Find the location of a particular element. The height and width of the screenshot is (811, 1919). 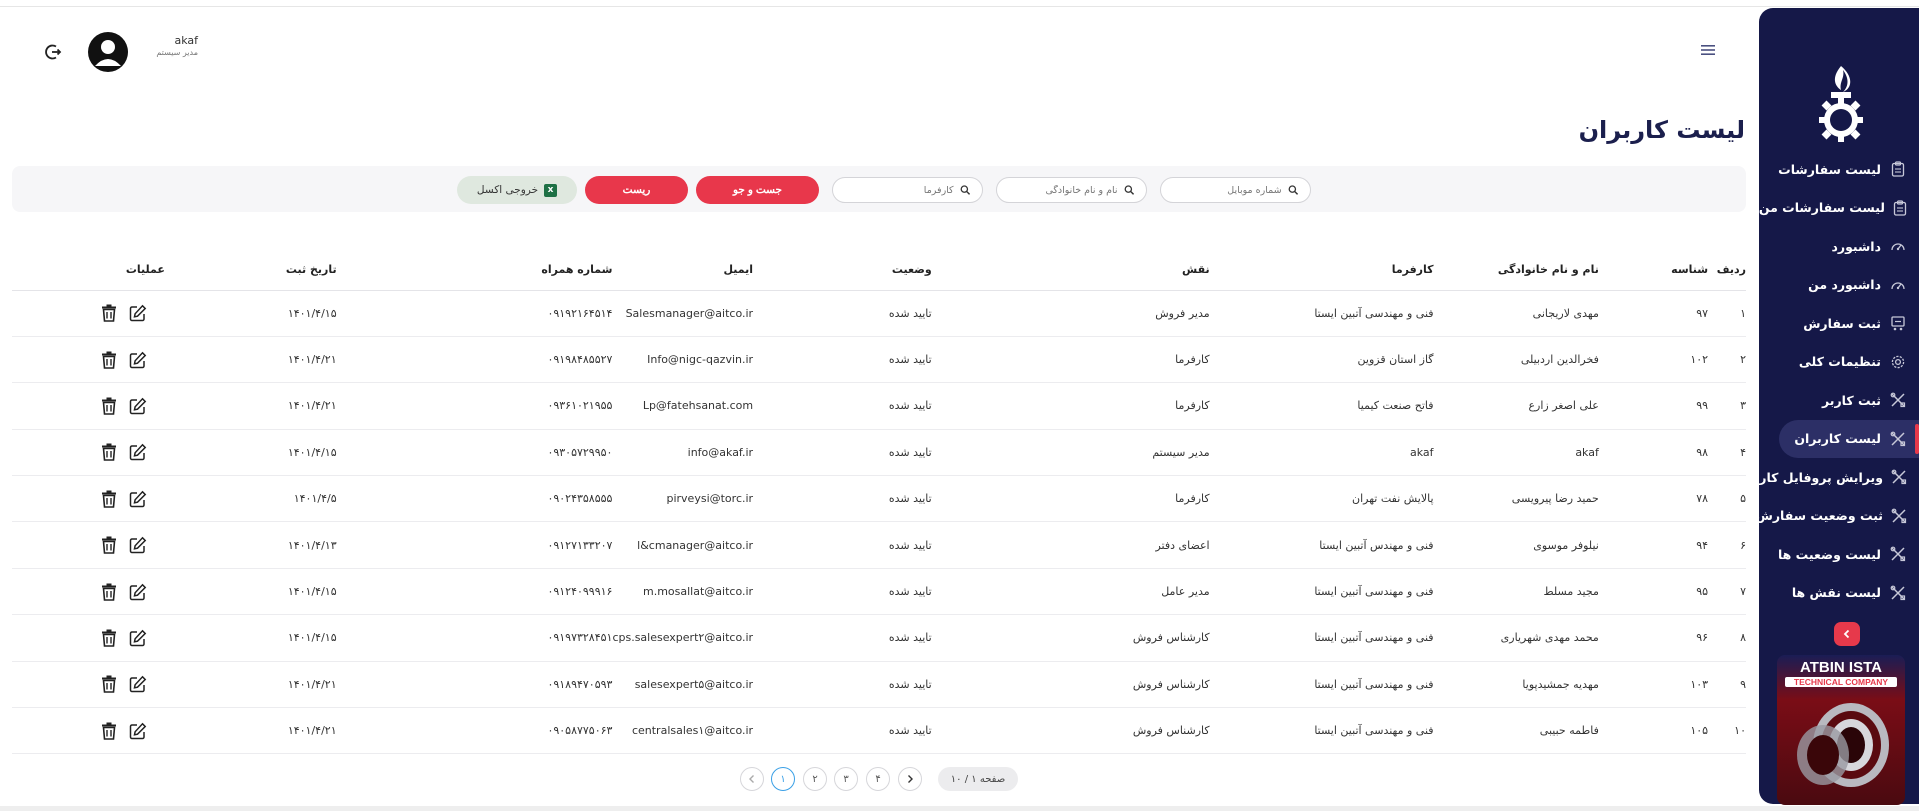

pagination-next-button is located at coordinates (752, 779).